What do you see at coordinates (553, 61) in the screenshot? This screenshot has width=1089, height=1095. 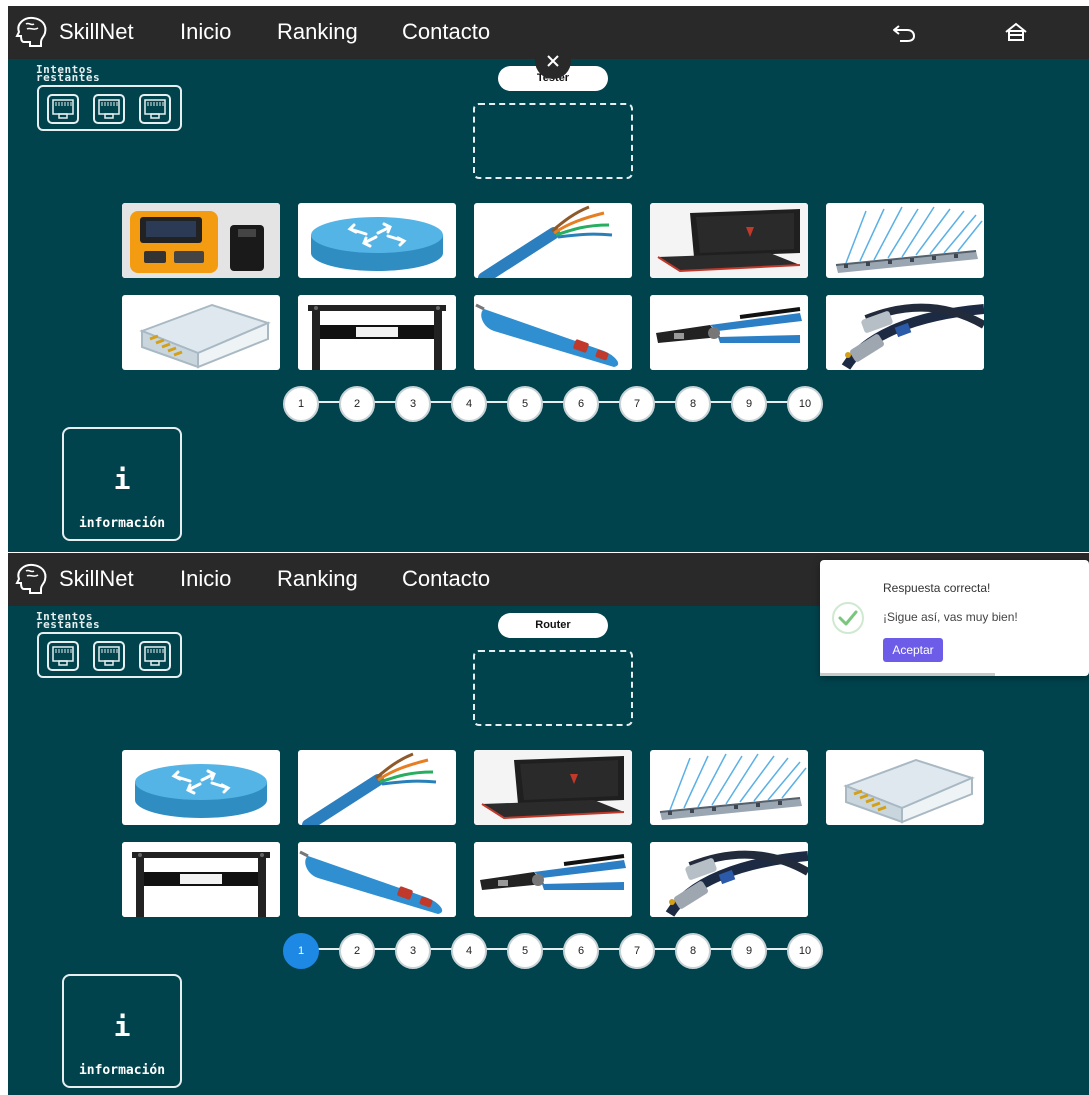 I see `close-icon` at bounding box center [553, 61].